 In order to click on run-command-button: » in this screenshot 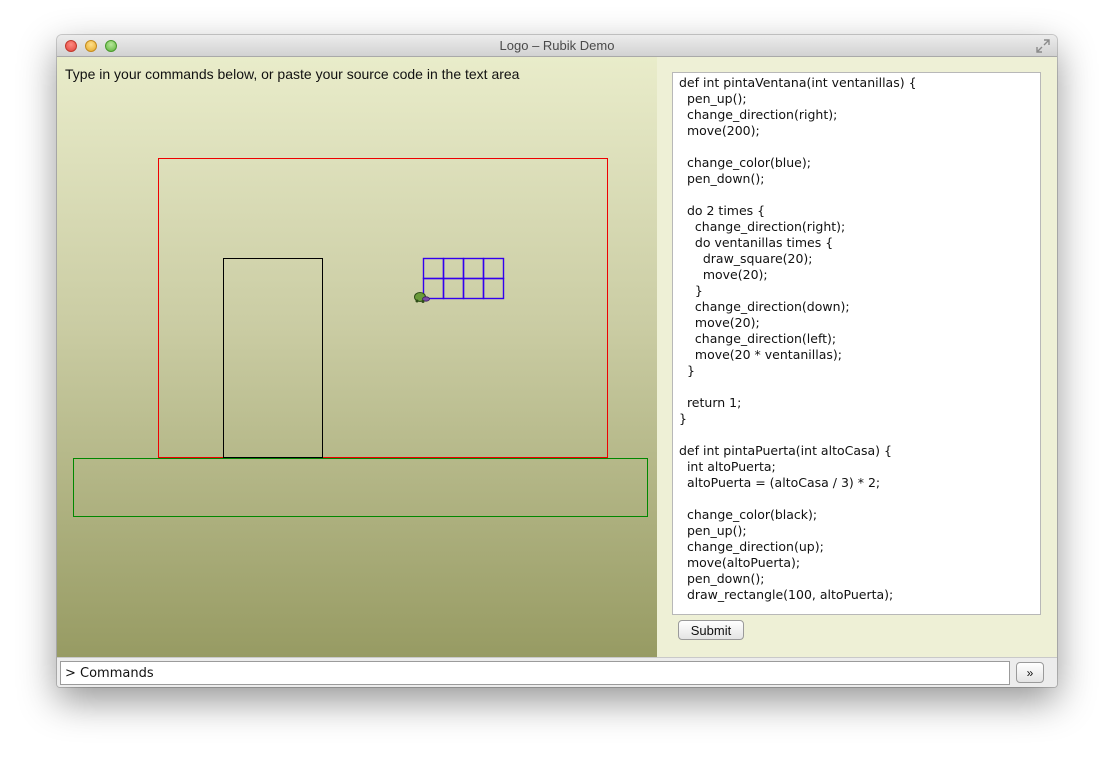, I will do `click(1030, 672)`.